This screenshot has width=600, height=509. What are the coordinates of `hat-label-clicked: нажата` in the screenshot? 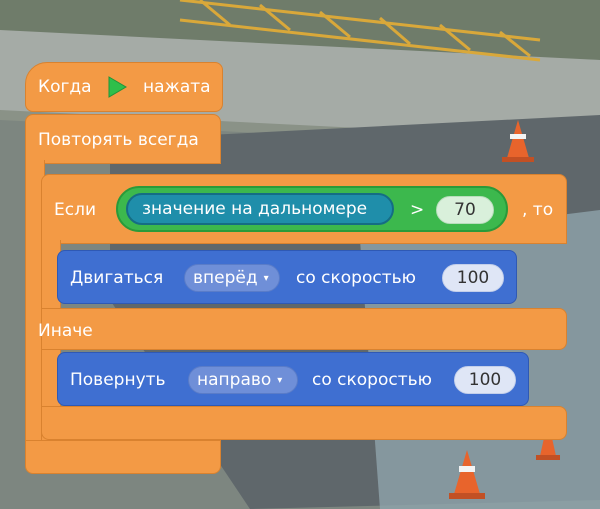 It's located at (177, 87).